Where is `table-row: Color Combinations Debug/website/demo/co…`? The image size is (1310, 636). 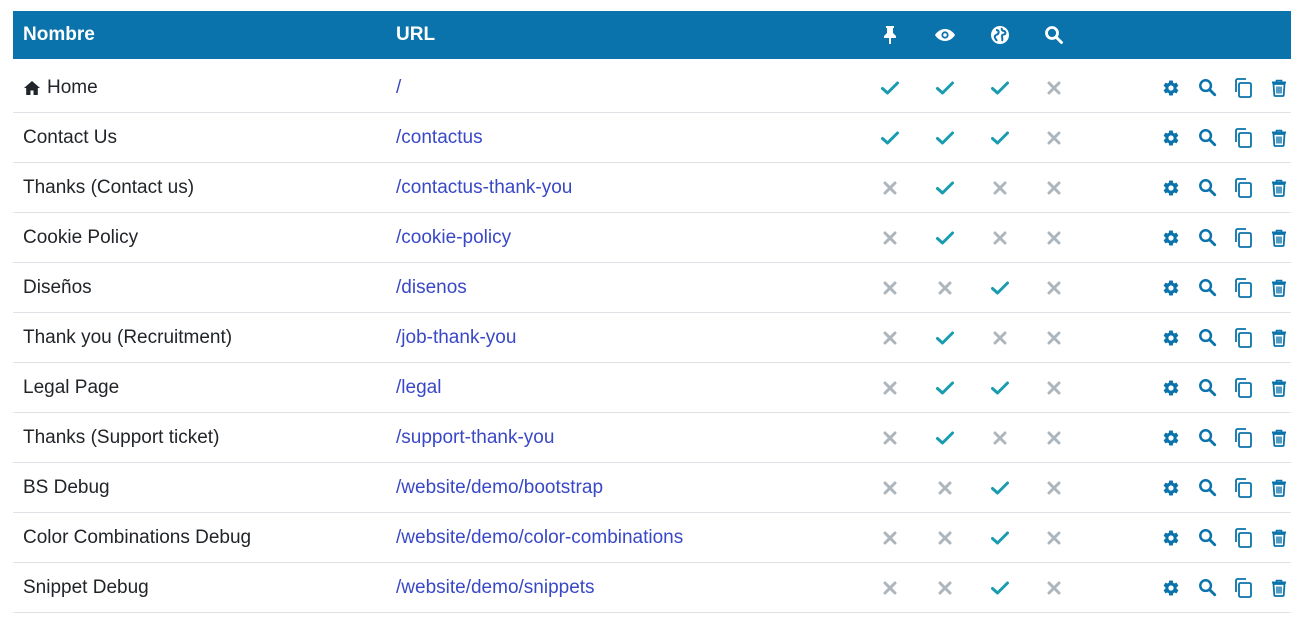 table-row: Color Combinations Debug/website/demo/co… is located at coordinates (652, 538).